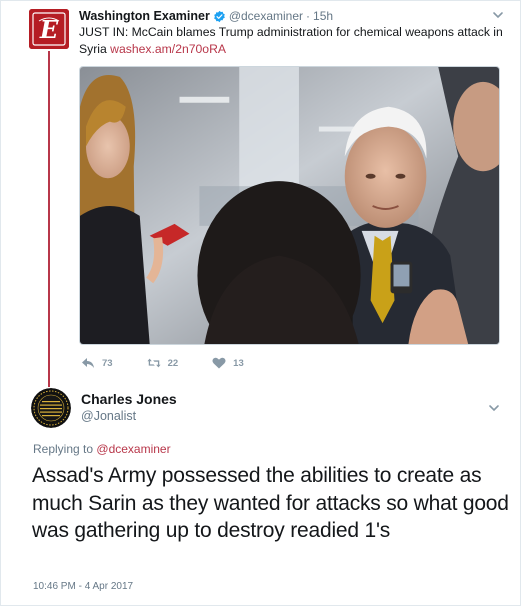 The width and height of the screenshot is (521, 606). Describe the element at coordinates (323, 16) in the screenshot. I see `parent-tweet-time: 15h` at that location.